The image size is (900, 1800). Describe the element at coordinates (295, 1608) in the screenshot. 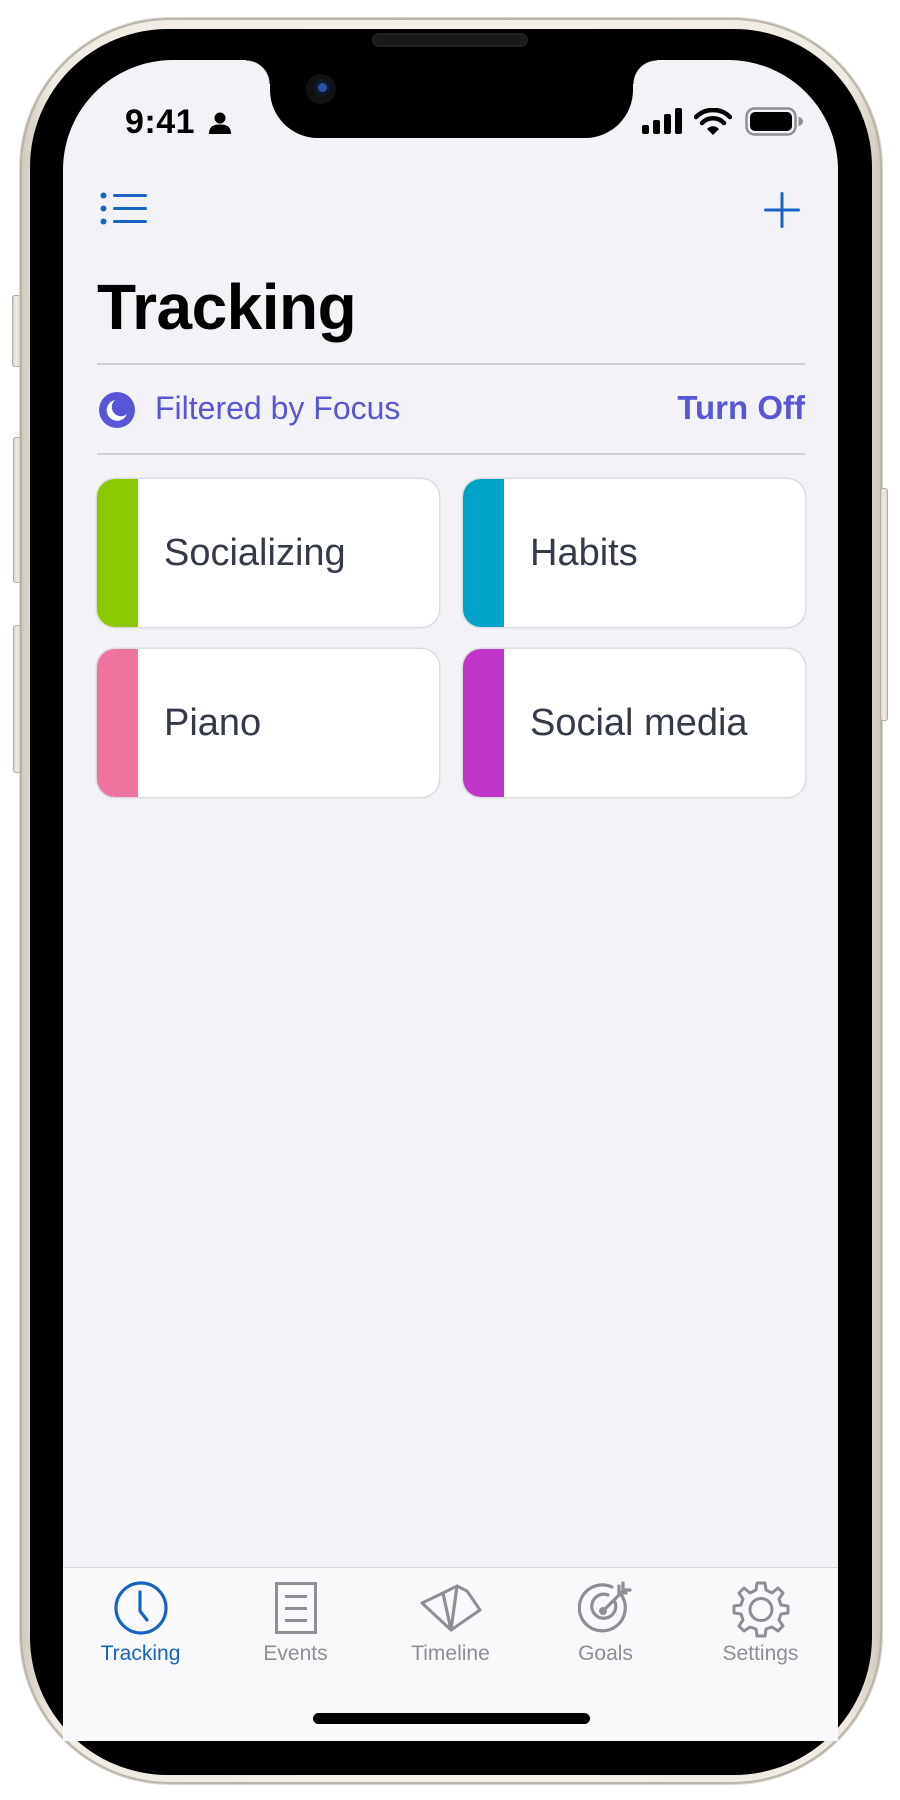

I see `document-list-icon` at that location.